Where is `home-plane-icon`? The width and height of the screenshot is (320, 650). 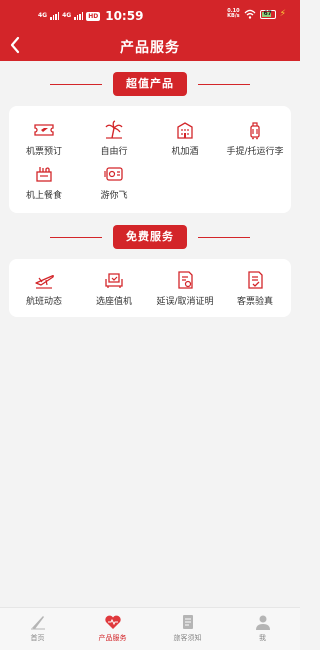
home-plane-icon is located at coordinates (37, 623).